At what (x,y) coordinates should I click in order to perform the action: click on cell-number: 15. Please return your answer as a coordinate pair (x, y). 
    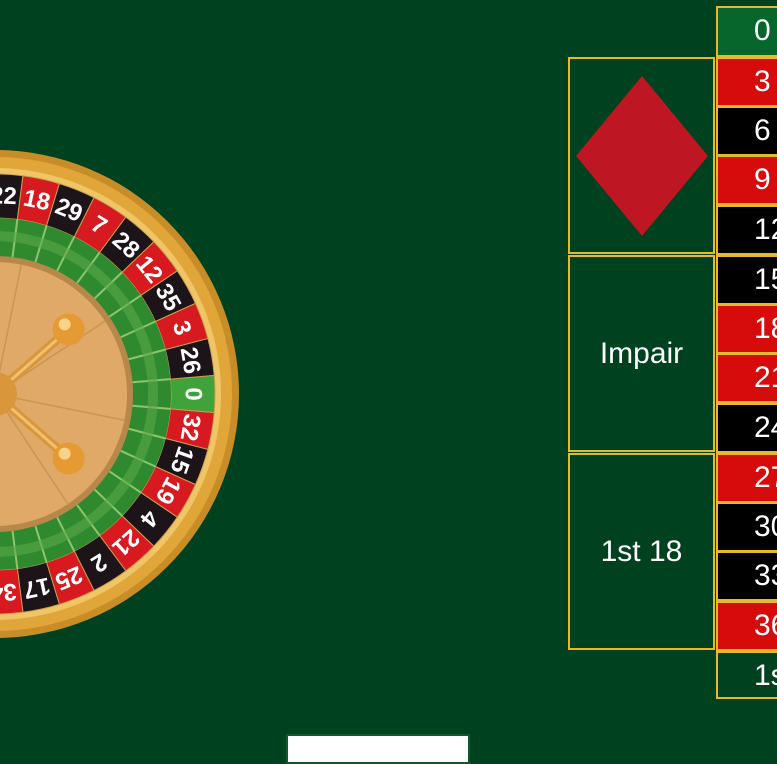
    Looking at the image, I should click on (765, 279).